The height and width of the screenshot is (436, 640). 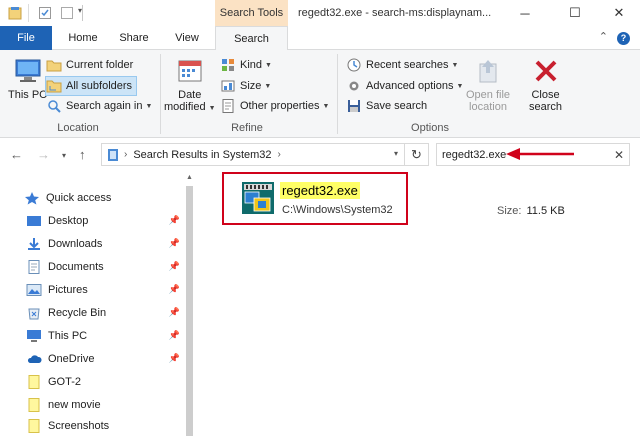 I want to click on tab-file: File, so click(x=26, y=38).